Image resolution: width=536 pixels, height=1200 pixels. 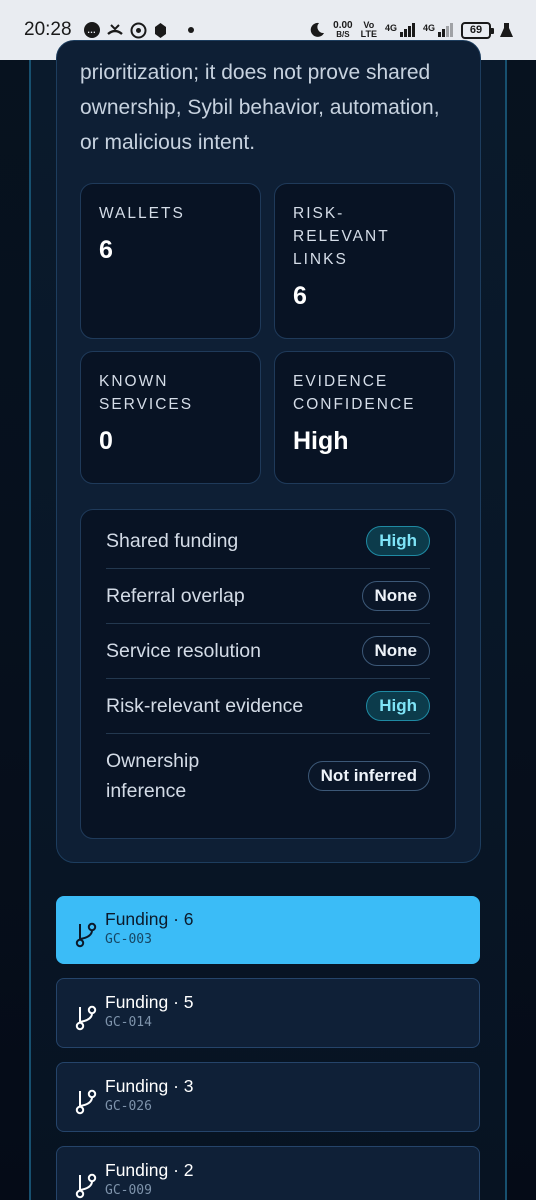 What do you see at coordinates (341, 236) in the screenshot?
I see `stat-label: RISK- RELEVANT LINKS` at bounding box center [341, 236].